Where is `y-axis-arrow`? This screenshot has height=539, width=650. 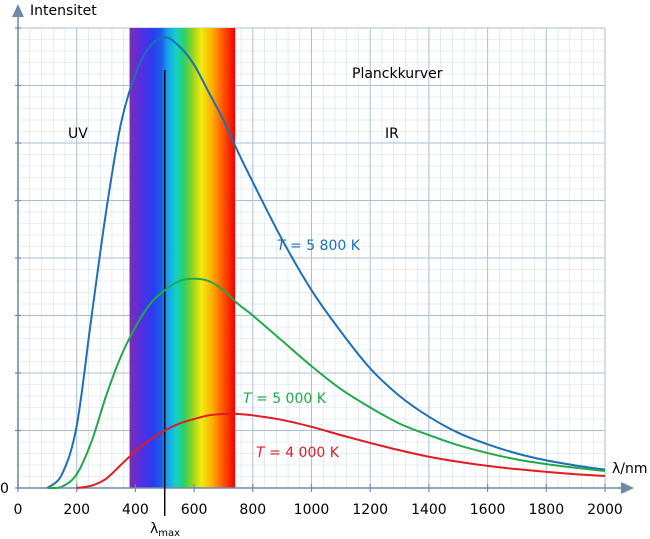
y-axis-arrow is located at coordinates (18, 10).